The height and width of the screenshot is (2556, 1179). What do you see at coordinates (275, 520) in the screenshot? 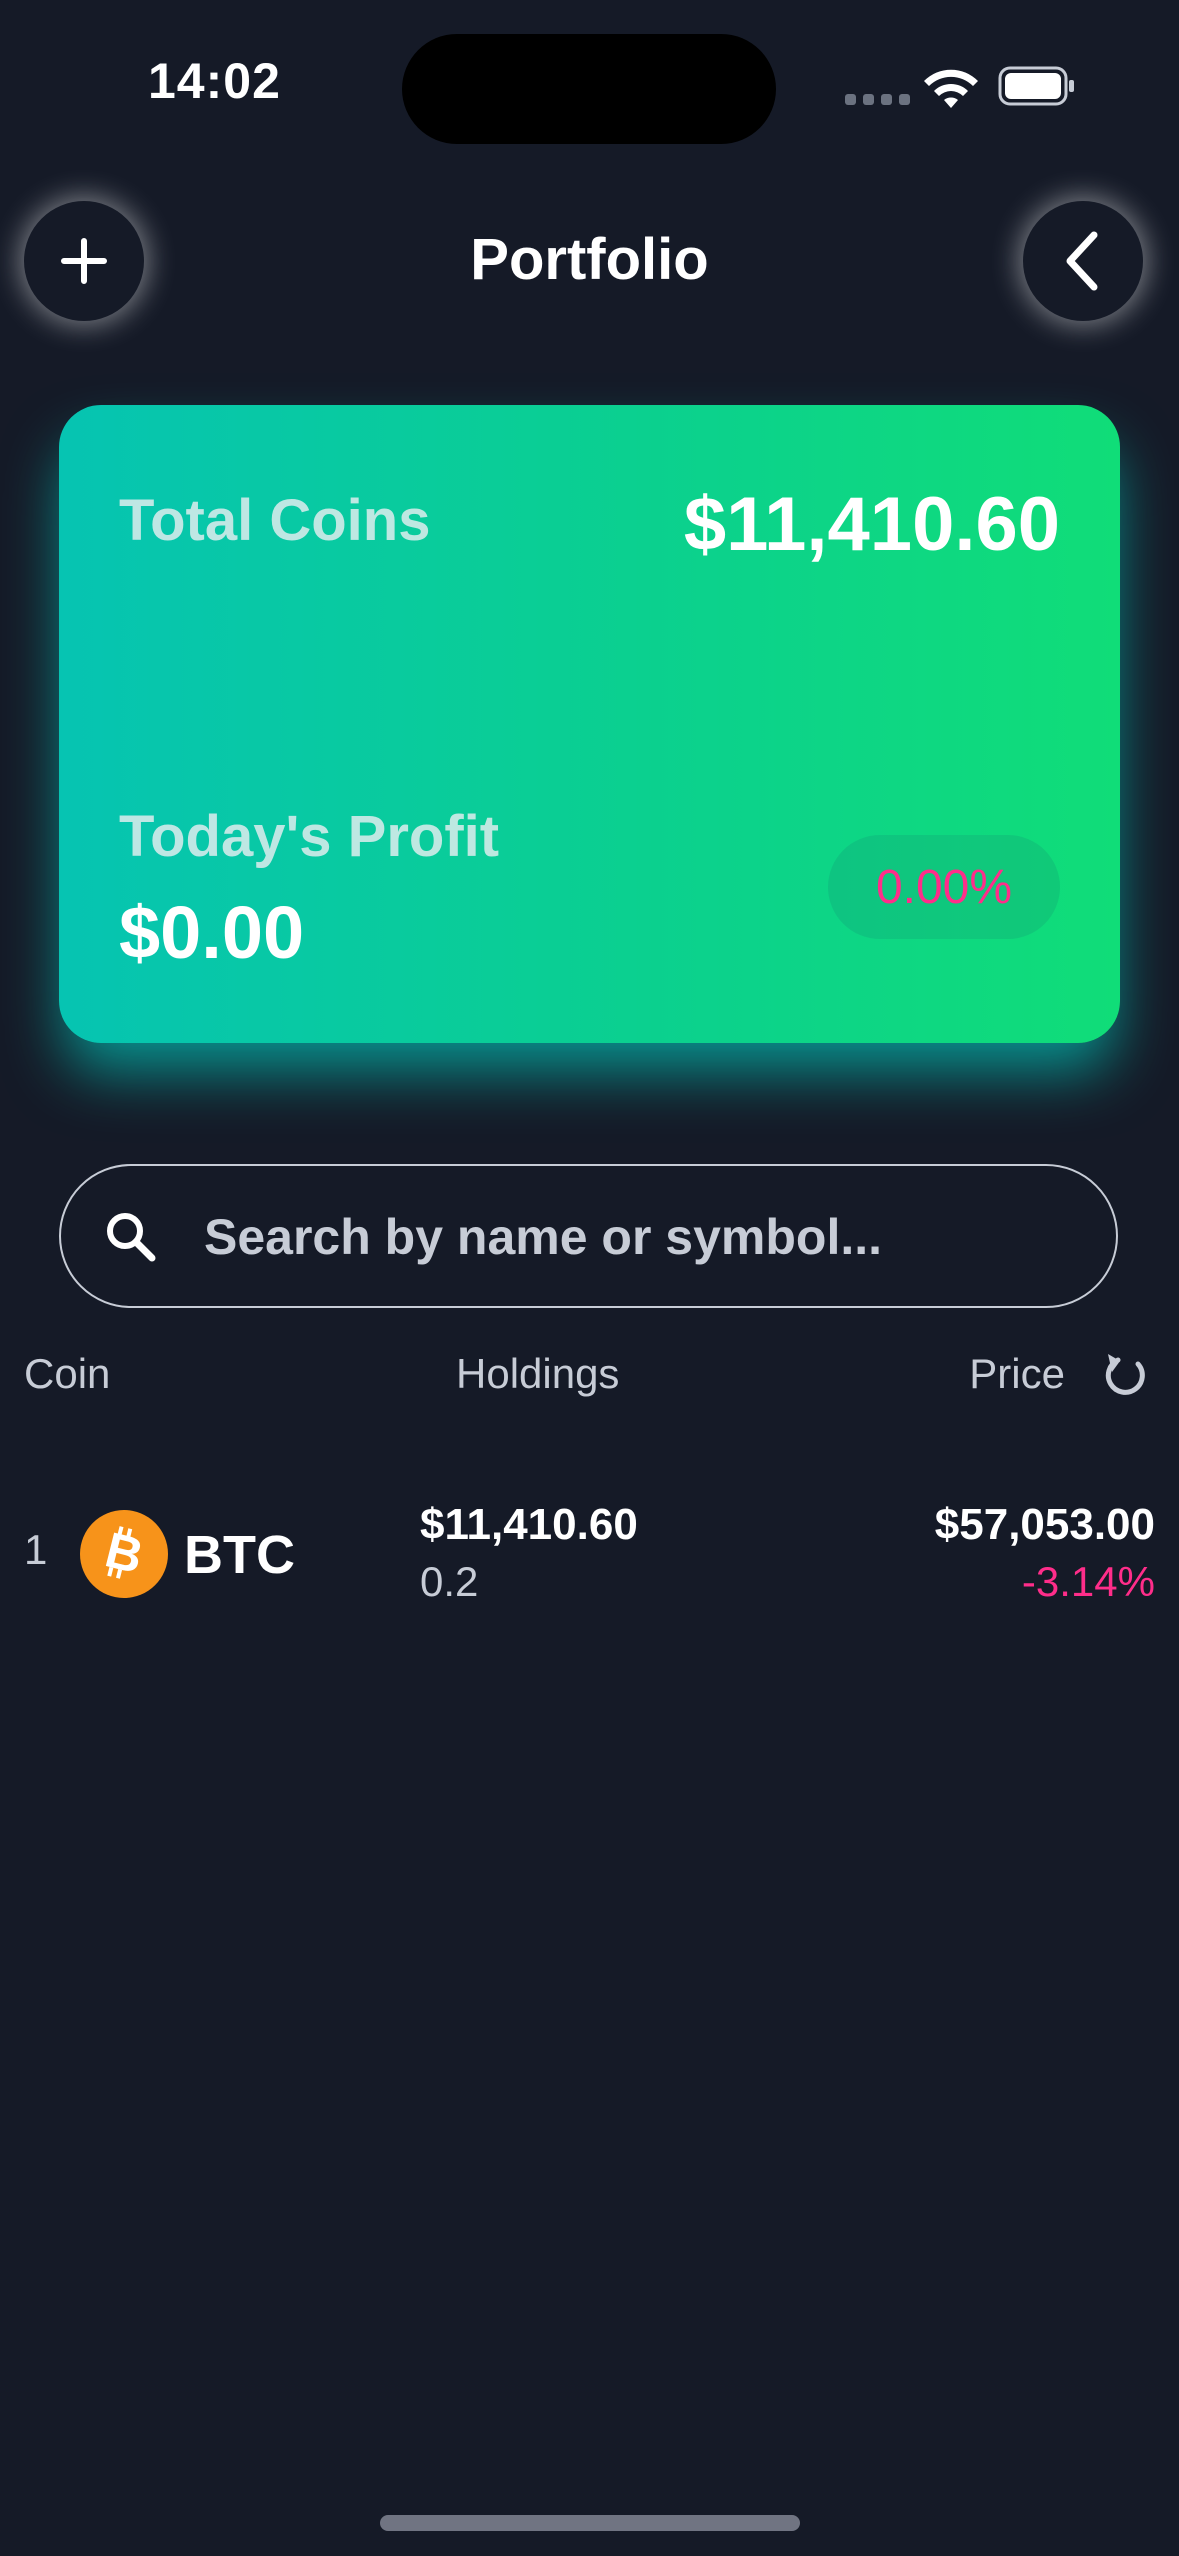
I see `total-coins-label: Total Coins` at bounding box center [275, 520].